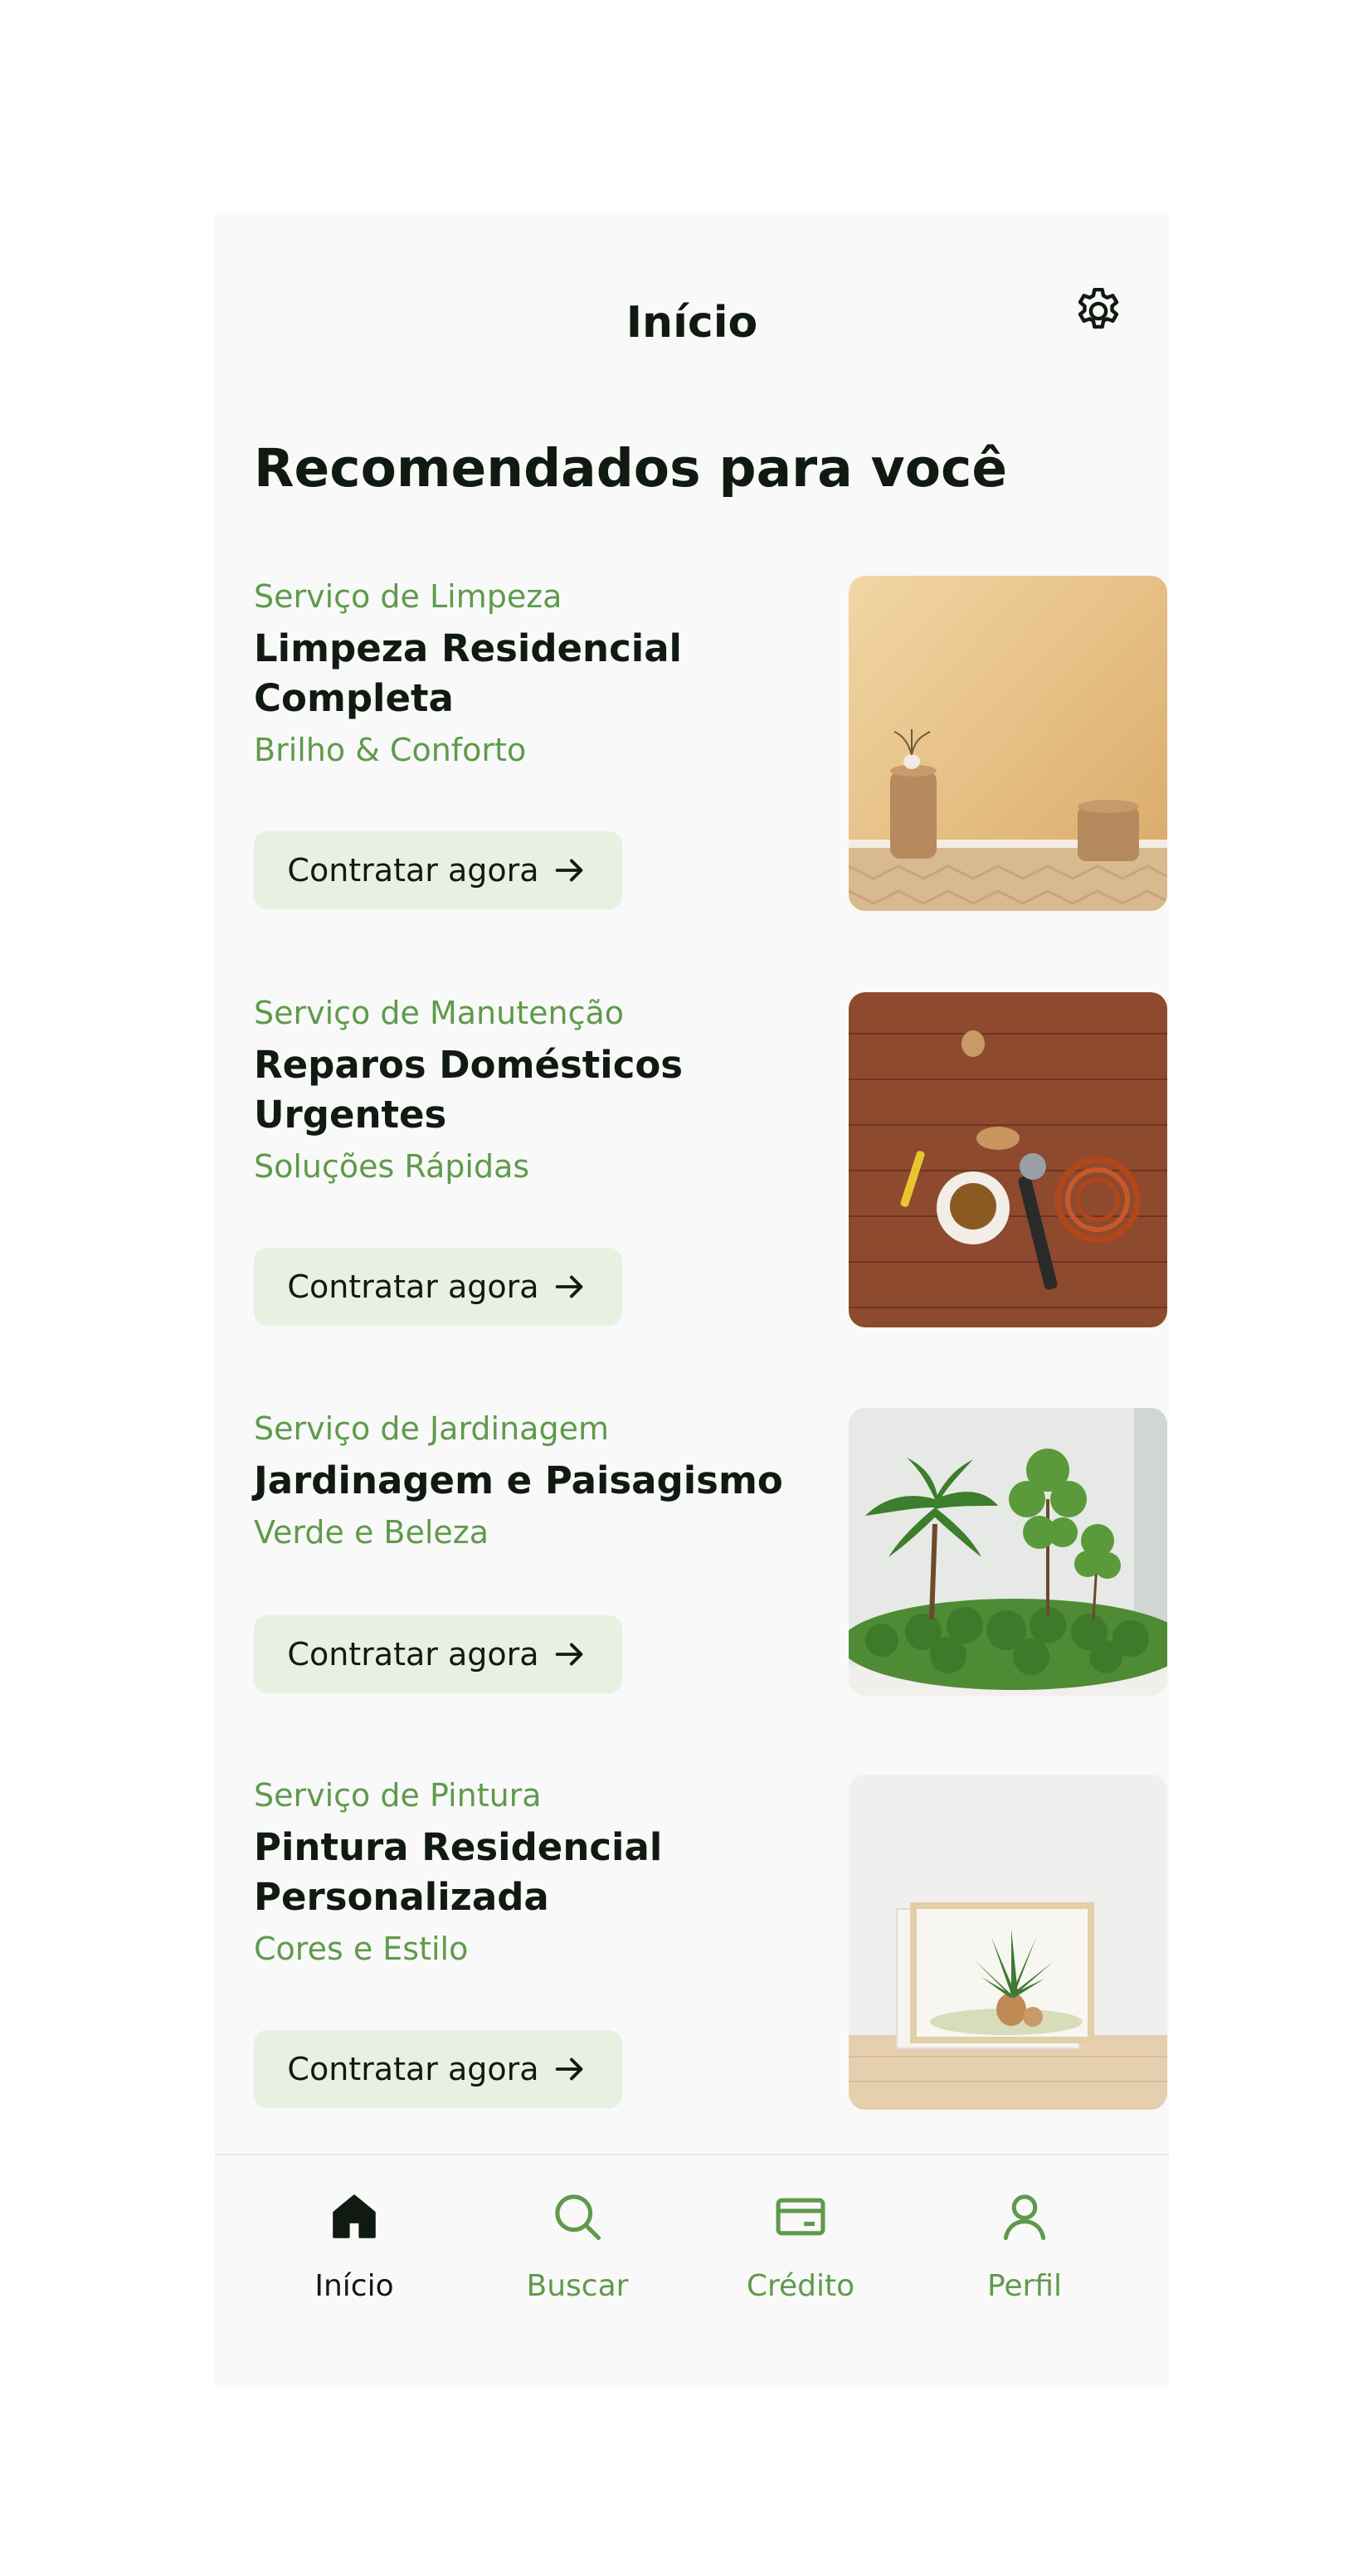 The image size is (1368, 2576). Describe the element at coordinates (355, 2246) in the screenshot. I see `tab-home: Início` at that location.